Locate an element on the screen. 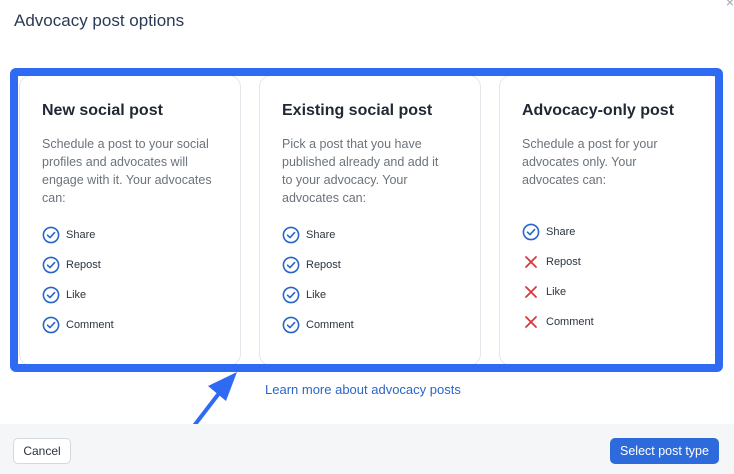  annotation-arrow is located at coordinates (197, 422).